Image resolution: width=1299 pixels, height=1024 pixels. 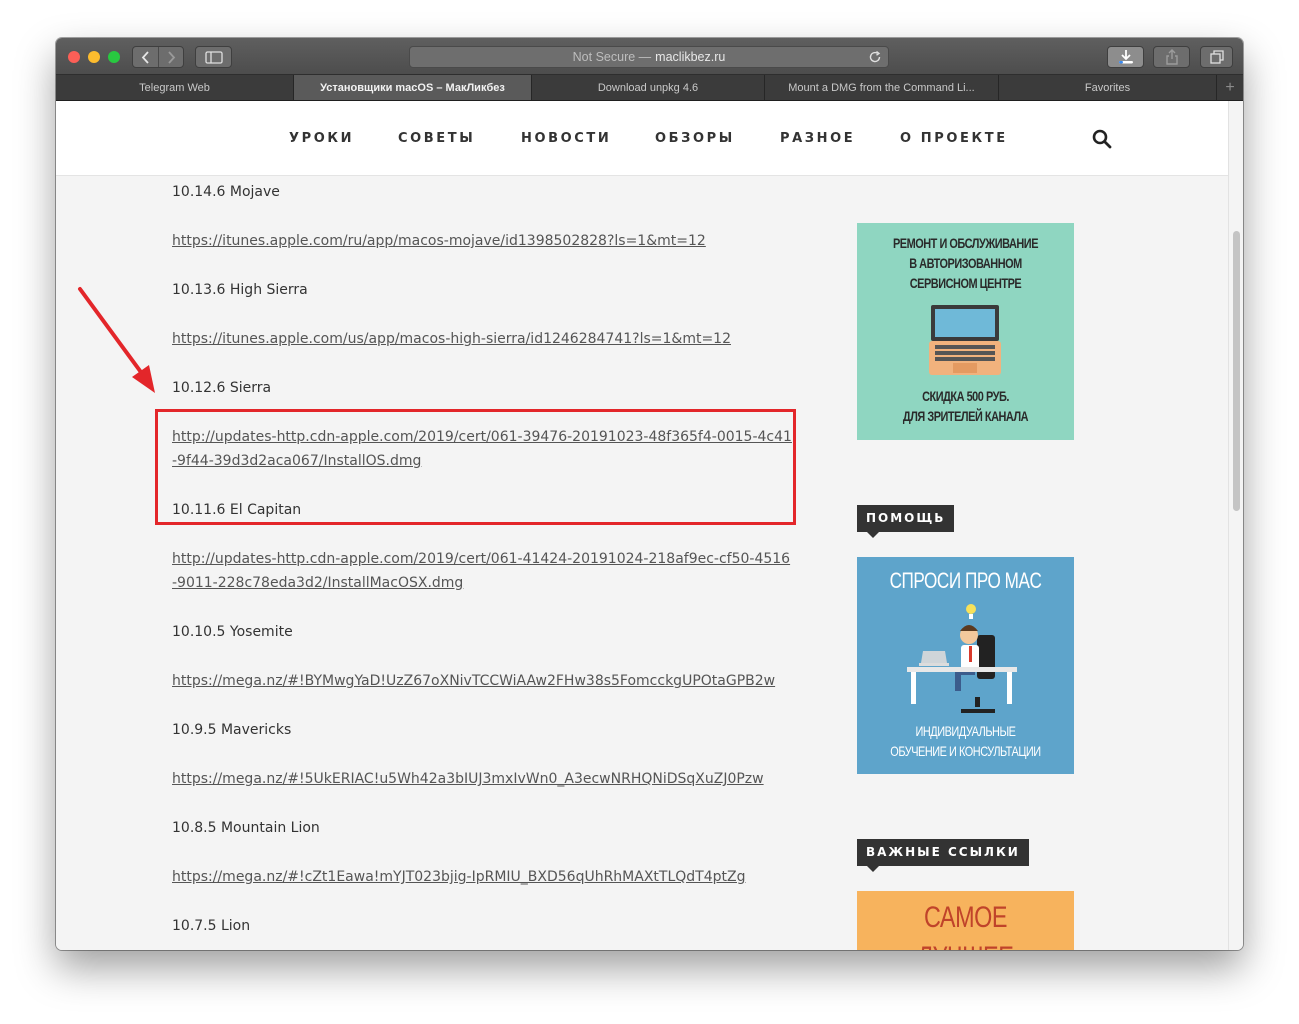 What do you see at coordinates (232, 632) in the screenshot?
I see `version-label: 10.10.5 Yosemite` at bounding box center [232, 632].